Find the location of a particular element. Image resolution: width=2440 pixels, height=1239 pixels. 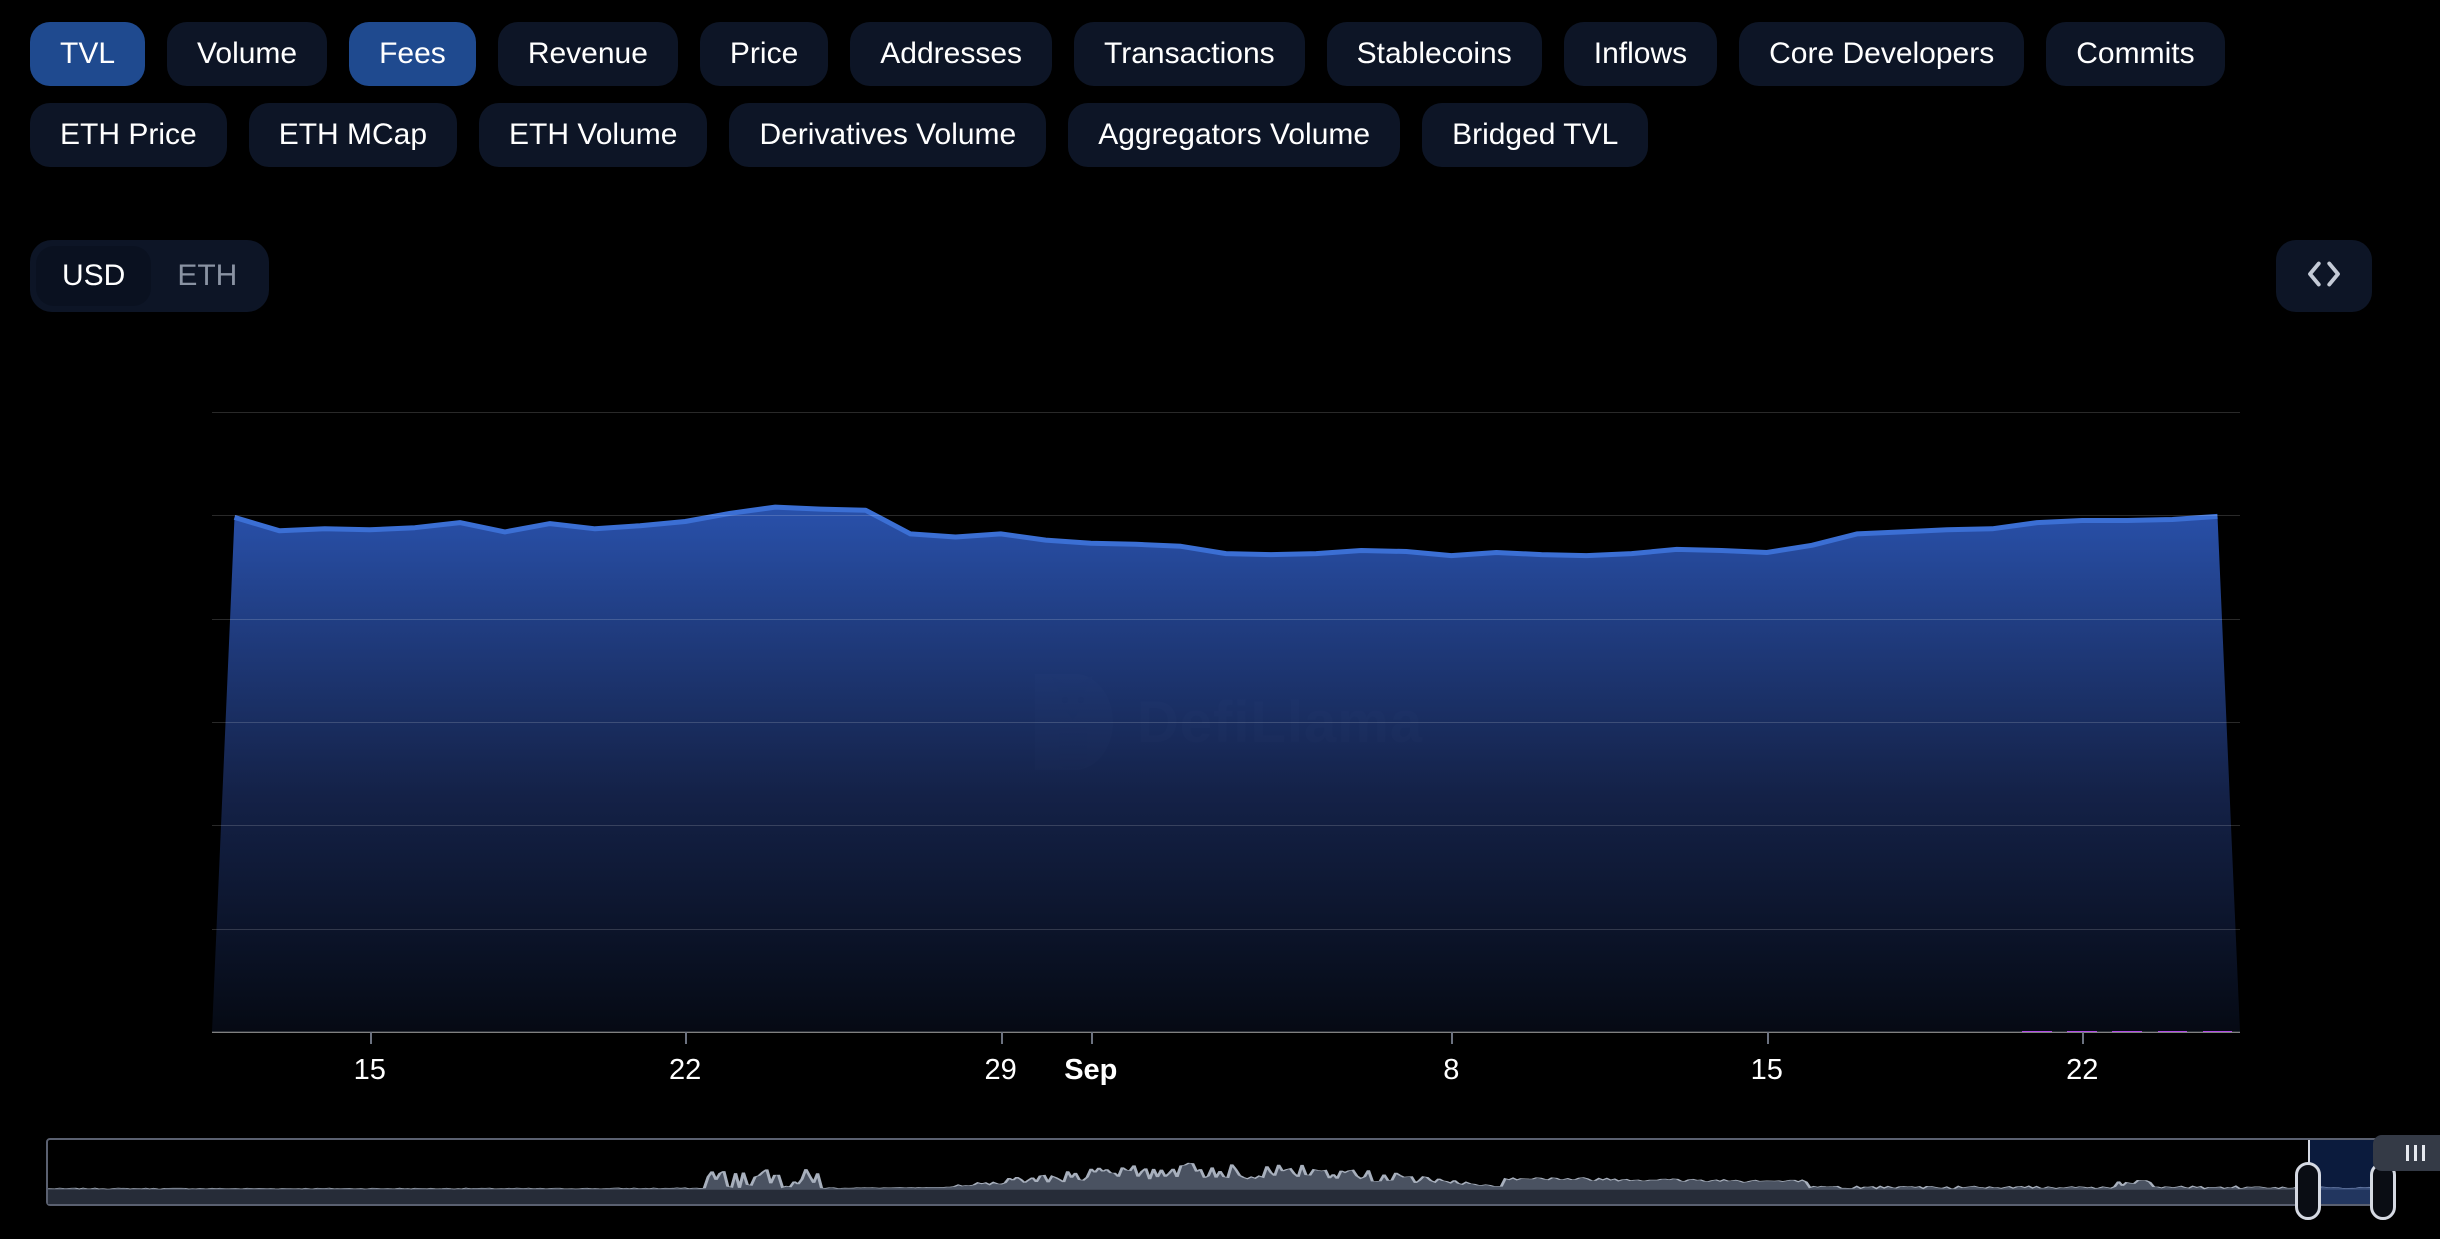

x-axis-tick-label: 8 is located at coordinates (1451, 1070).